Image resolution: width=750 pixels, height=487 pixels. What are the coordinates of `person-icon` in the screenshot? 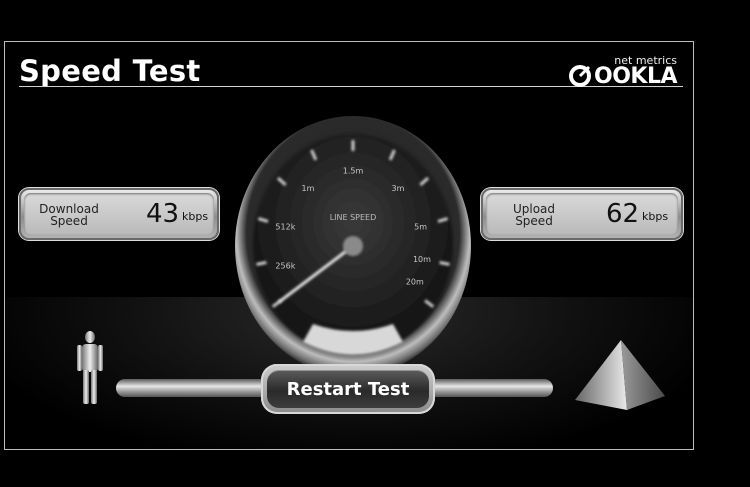 It's located at (90, 367).